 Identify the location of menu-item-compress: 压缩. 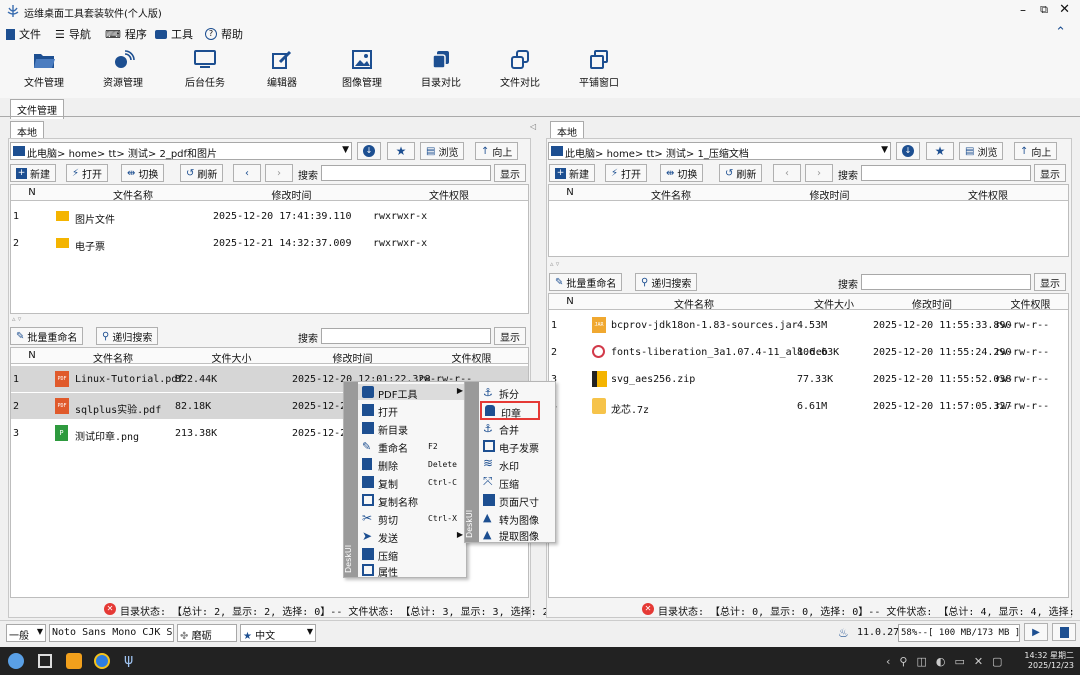
(412, 554).